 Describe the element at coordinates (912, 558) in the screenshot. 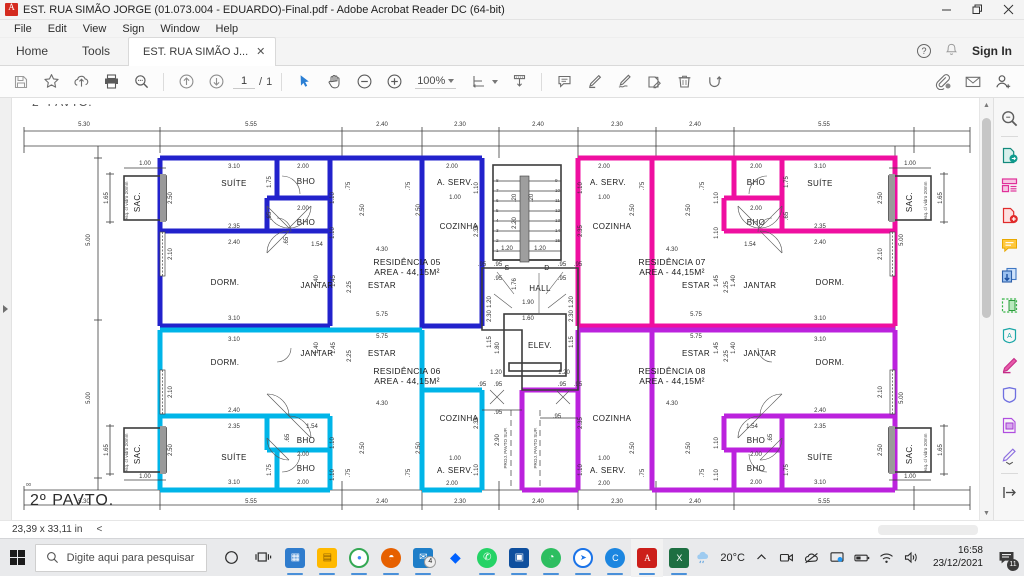

I see `volume-icon` at that location.